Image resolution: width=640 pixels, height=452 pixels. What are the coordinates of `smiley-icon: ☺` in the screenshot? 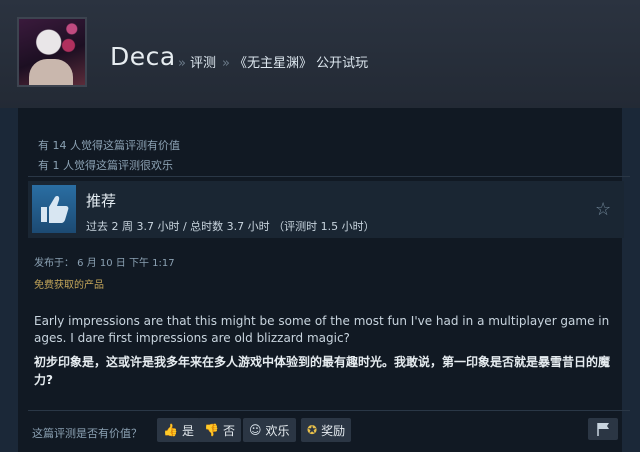 It's located at (255, 430).